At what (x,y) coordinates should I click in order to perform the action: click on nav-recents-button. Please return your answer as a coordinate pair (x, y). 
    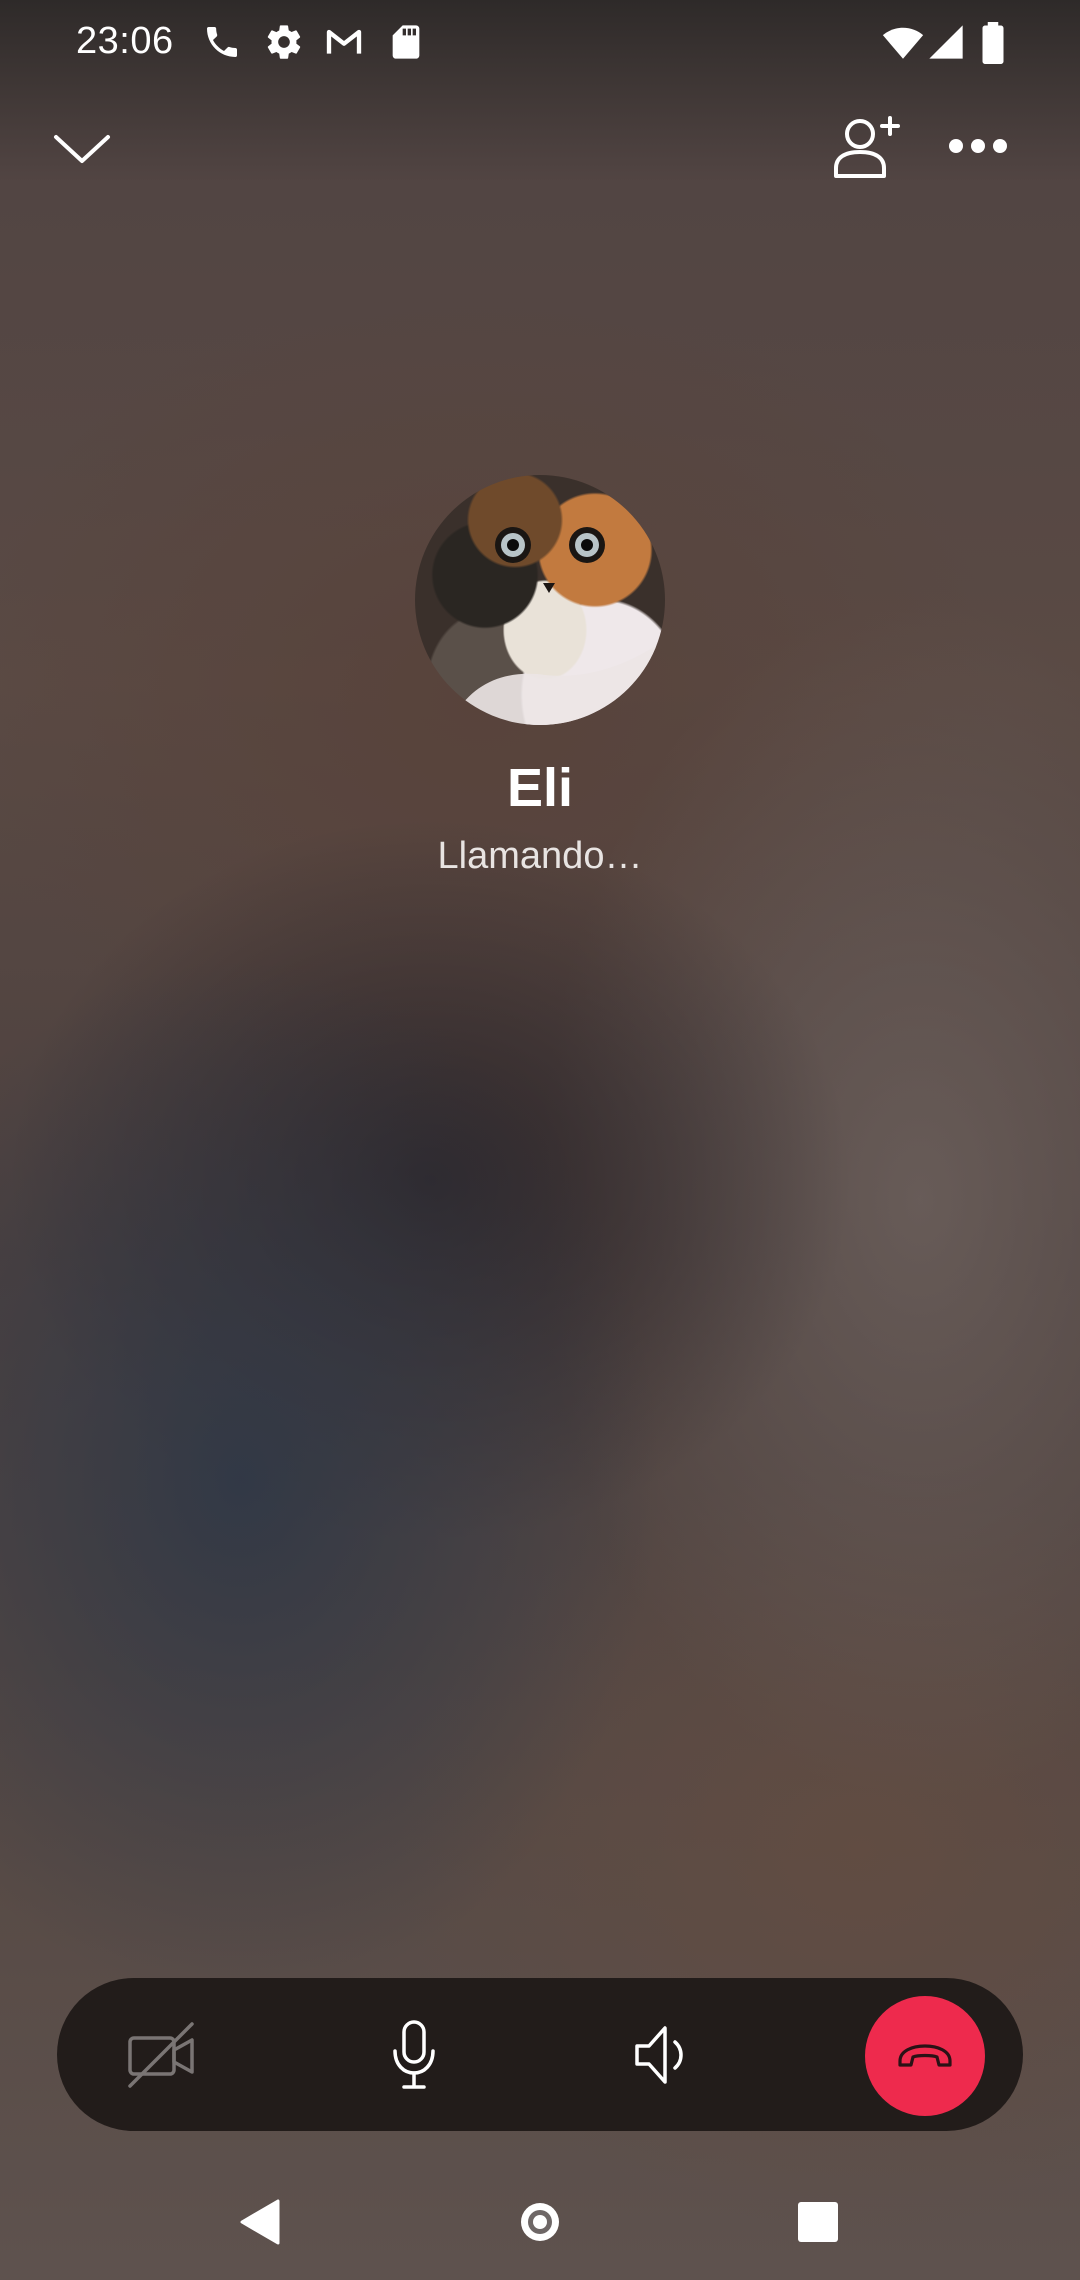
    Looking at the image, I should click on (818, 2222).